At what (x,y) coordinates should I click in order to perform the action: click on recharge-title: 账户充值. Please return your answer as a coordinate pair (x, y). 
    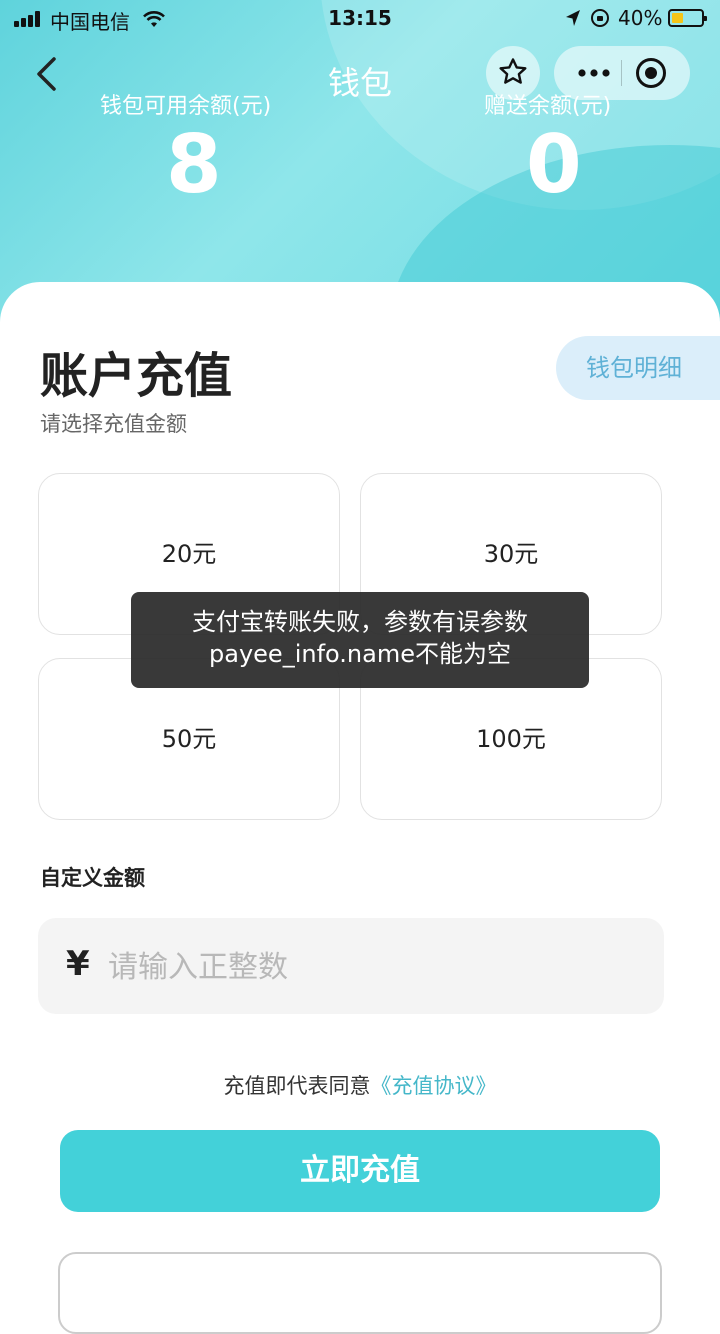
    Looking at the image, I should click on (136, 376).